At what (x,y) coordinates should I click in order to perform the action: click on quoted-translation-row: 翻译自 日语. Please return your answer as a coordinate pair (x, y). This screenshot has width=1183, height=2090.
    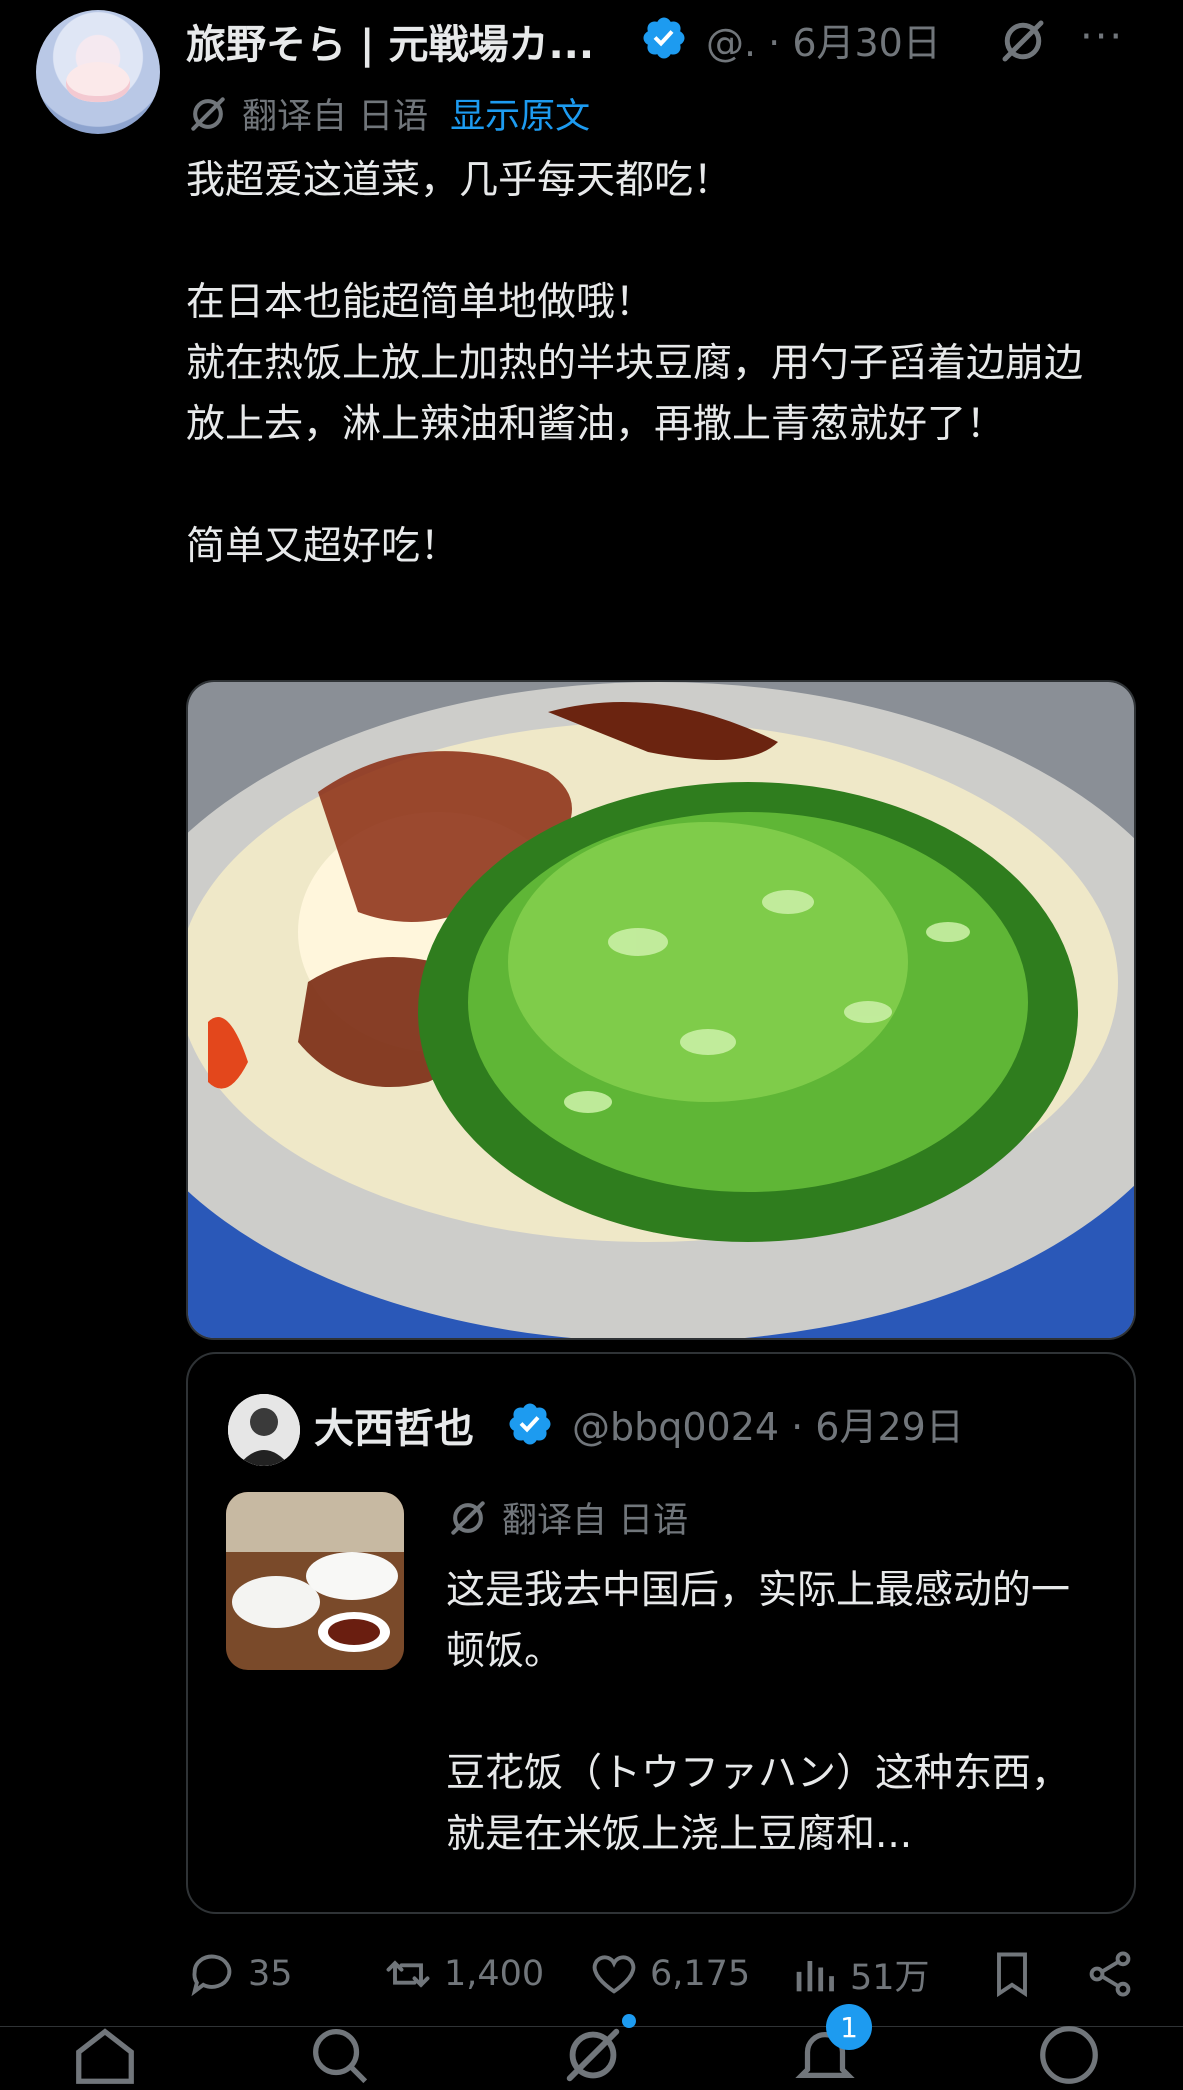
    Looking at the image, I should click on (567, 1517).